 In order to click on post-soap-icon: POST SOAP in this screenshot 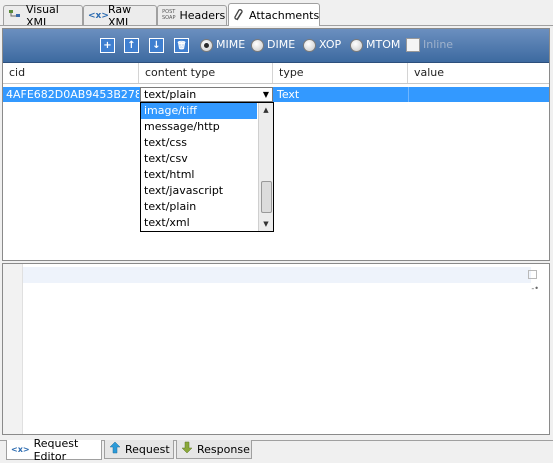, I will do `click(169, 14)`.